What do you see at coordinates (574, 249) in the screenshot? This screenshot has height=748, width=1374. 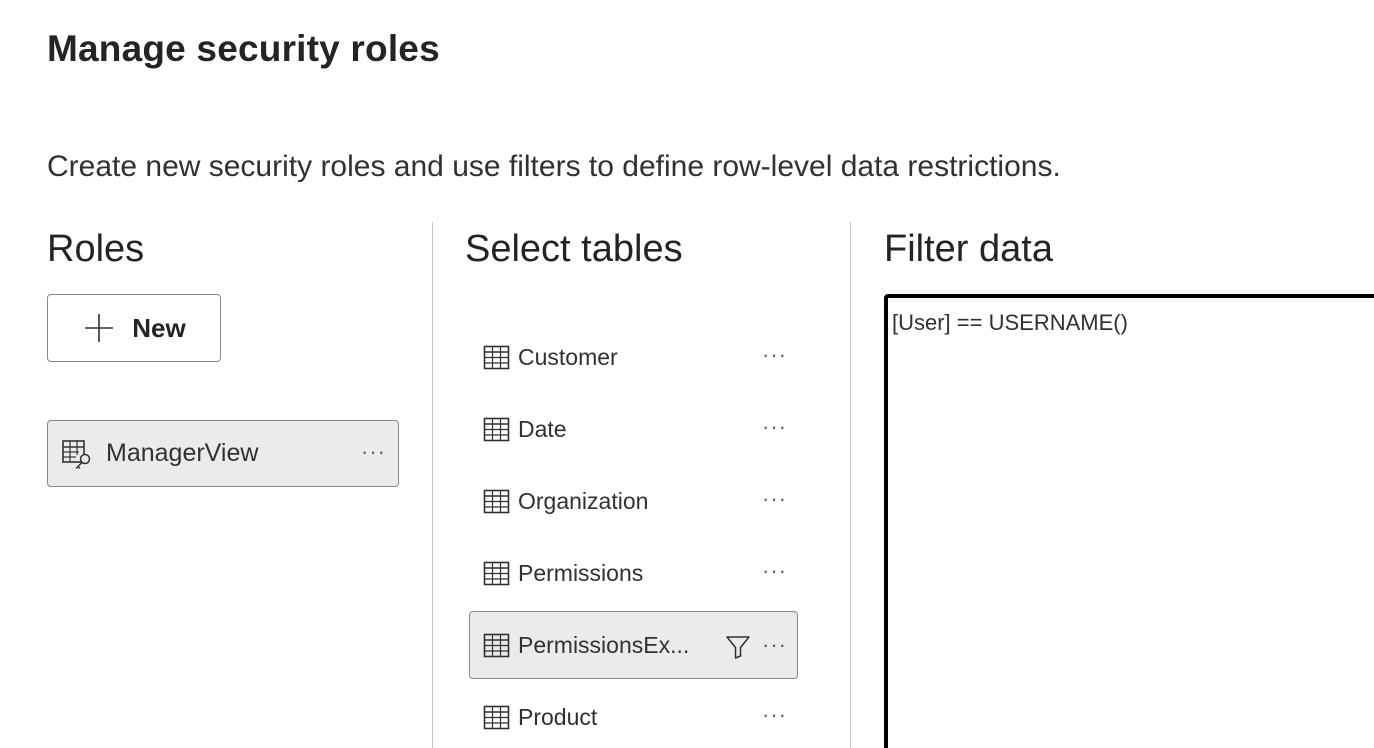 I see `select-tables-heading: Select tables` at bounding box center [574, 249].